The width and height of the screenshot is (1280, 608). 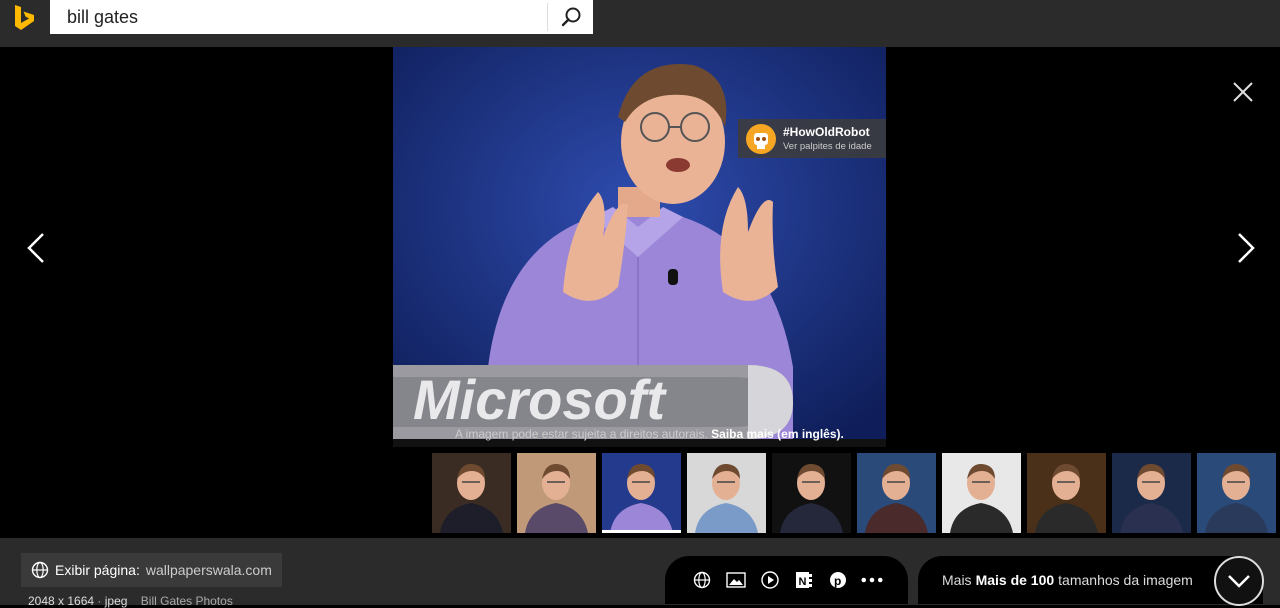 I want to click on image-format: jpeg, so click(x=116, y=601).